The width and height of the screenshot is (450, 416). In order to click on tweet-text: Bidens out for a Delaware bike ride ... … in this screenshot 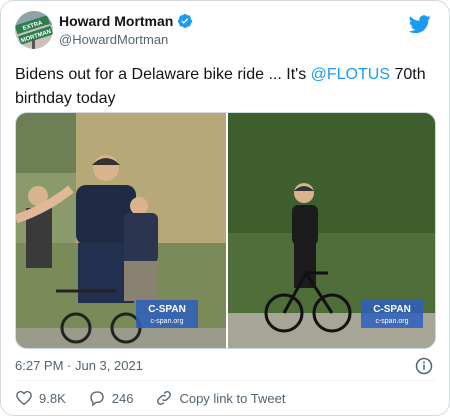, I will do `click(225, 87)`.